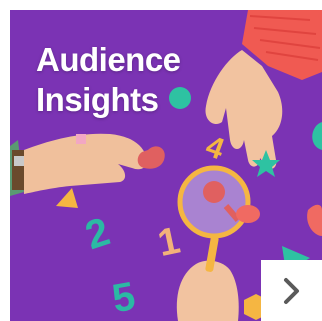  I want to click on chevron-right-icon, so click(291, 290).